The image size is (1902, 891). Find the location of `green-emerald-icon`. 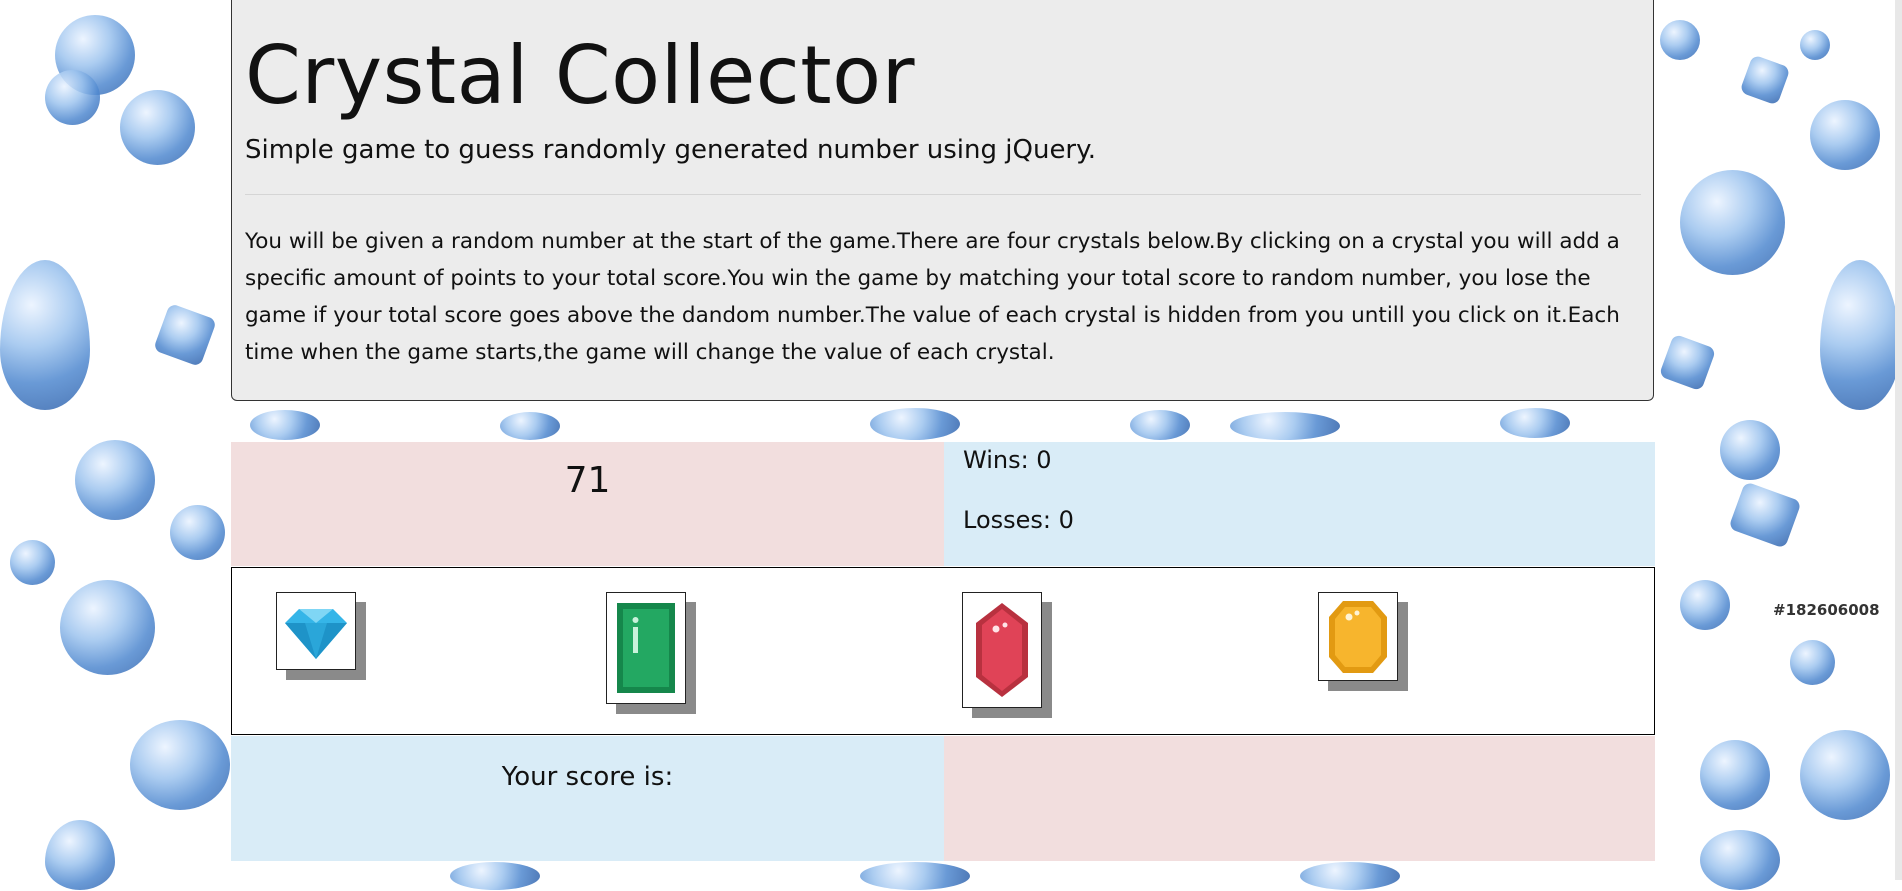

green-emerald-icon is located at coordinates (646, 648).